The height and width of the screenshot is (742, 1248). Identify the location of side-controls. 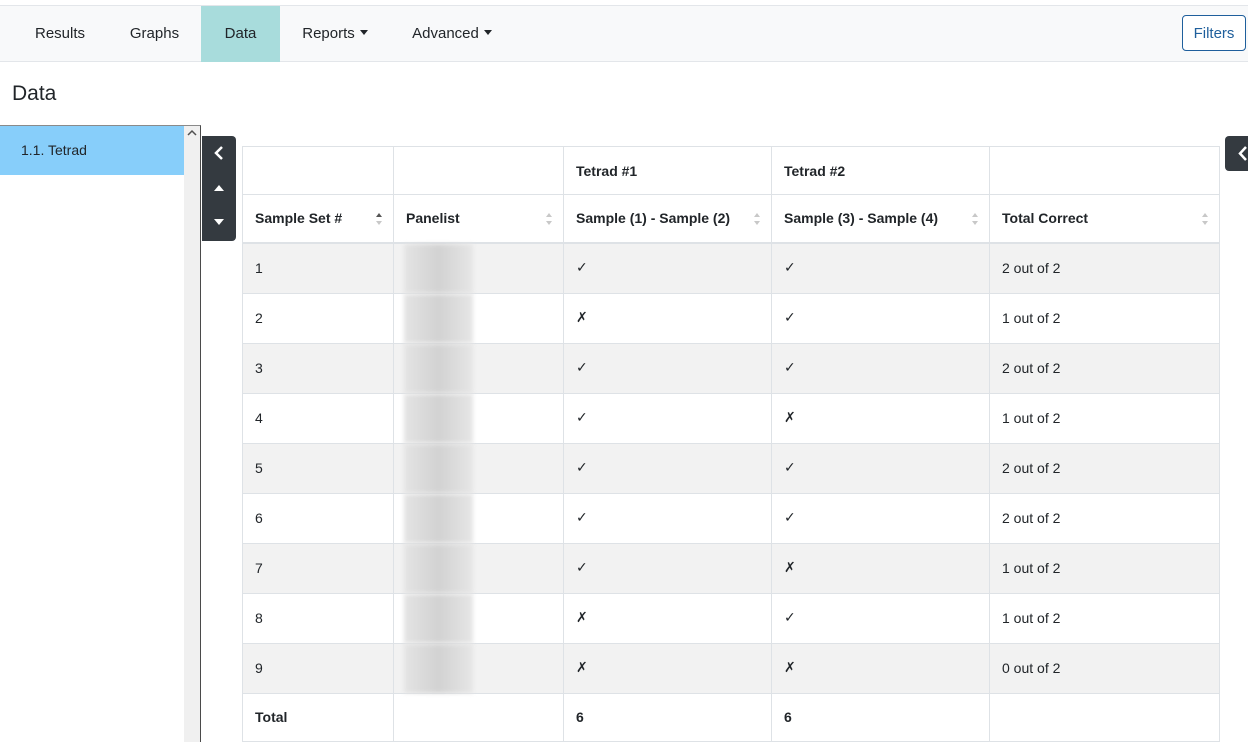
(219, 188).